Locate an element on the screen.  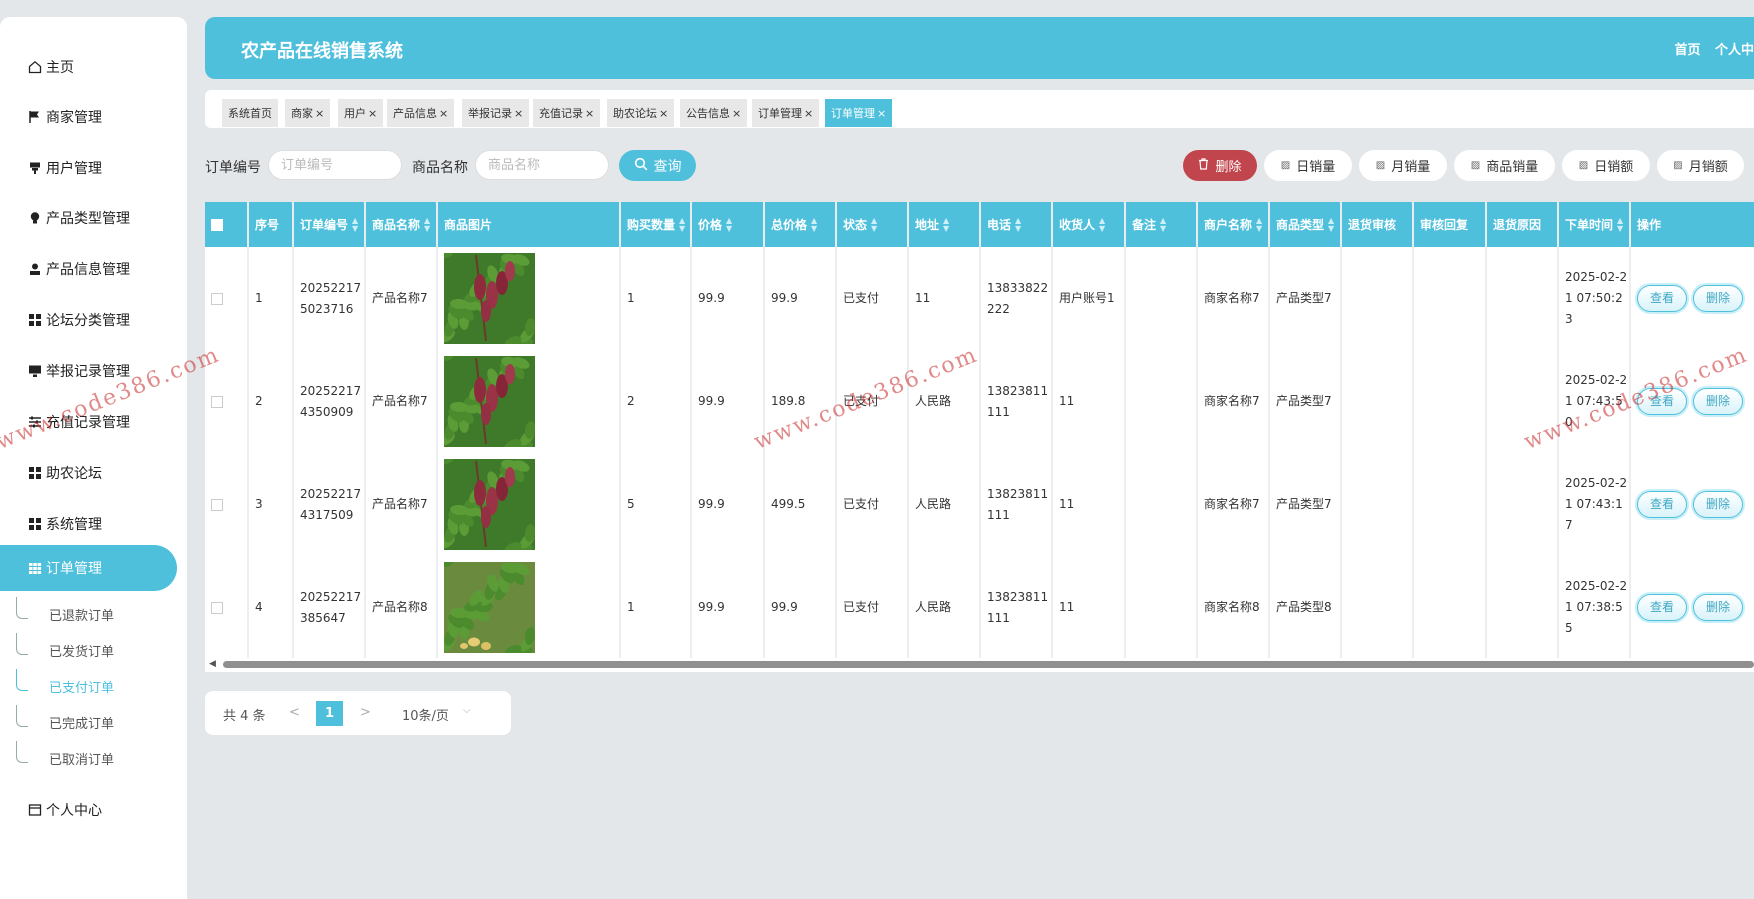
submenu-item-refunded: 已退款订单 is located at coordinates (81, 614).